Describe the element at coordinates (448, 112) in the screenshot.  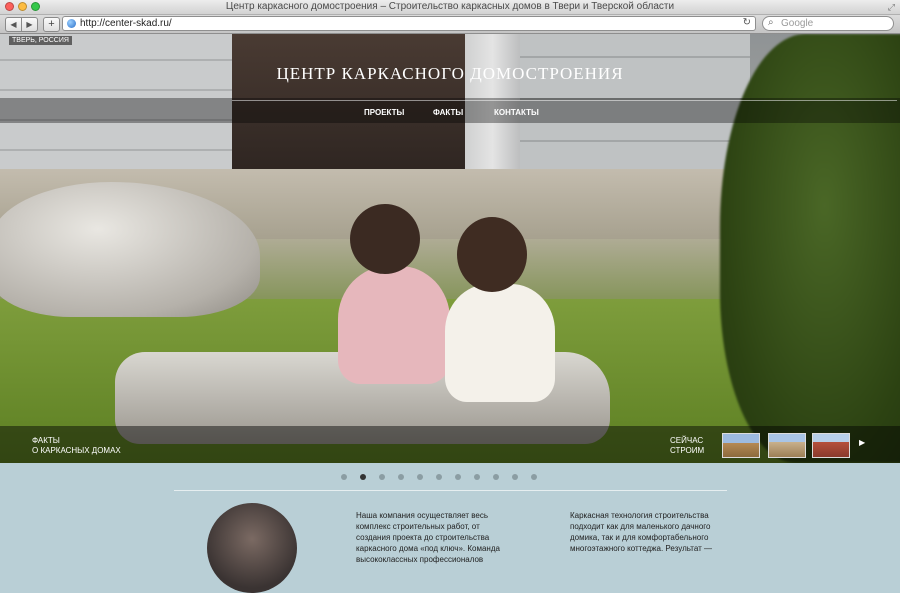
I see `nav-item-facts: ФАКТЫ` at that location.